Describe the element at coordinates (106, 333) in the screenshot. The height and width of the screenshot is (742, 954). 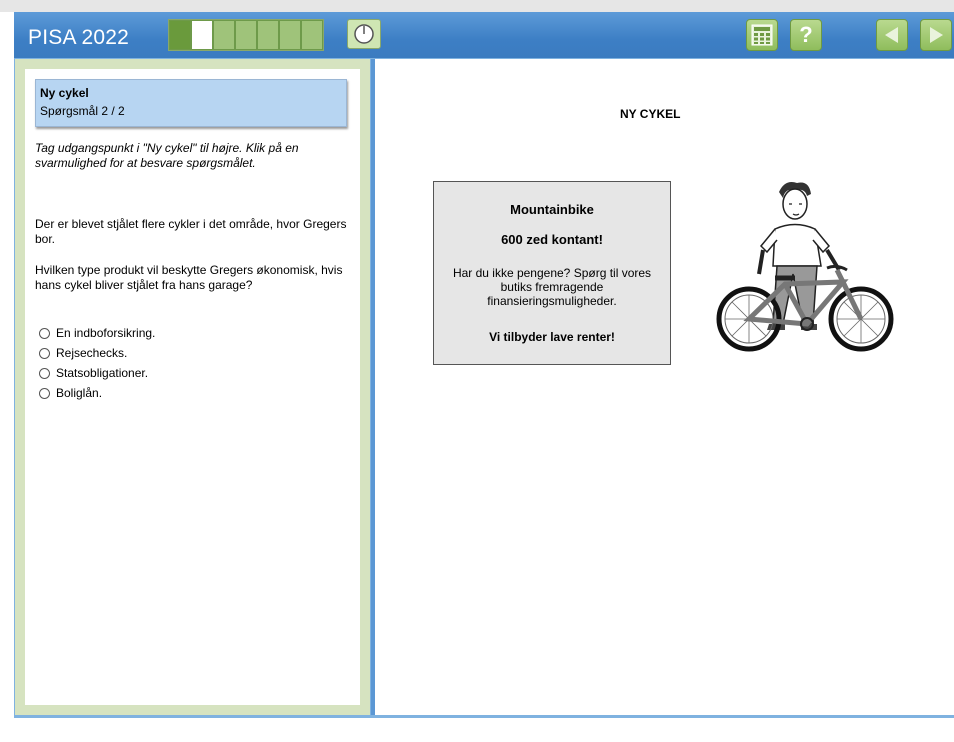
I see `answer-label: En indboforsikring.` at that location.